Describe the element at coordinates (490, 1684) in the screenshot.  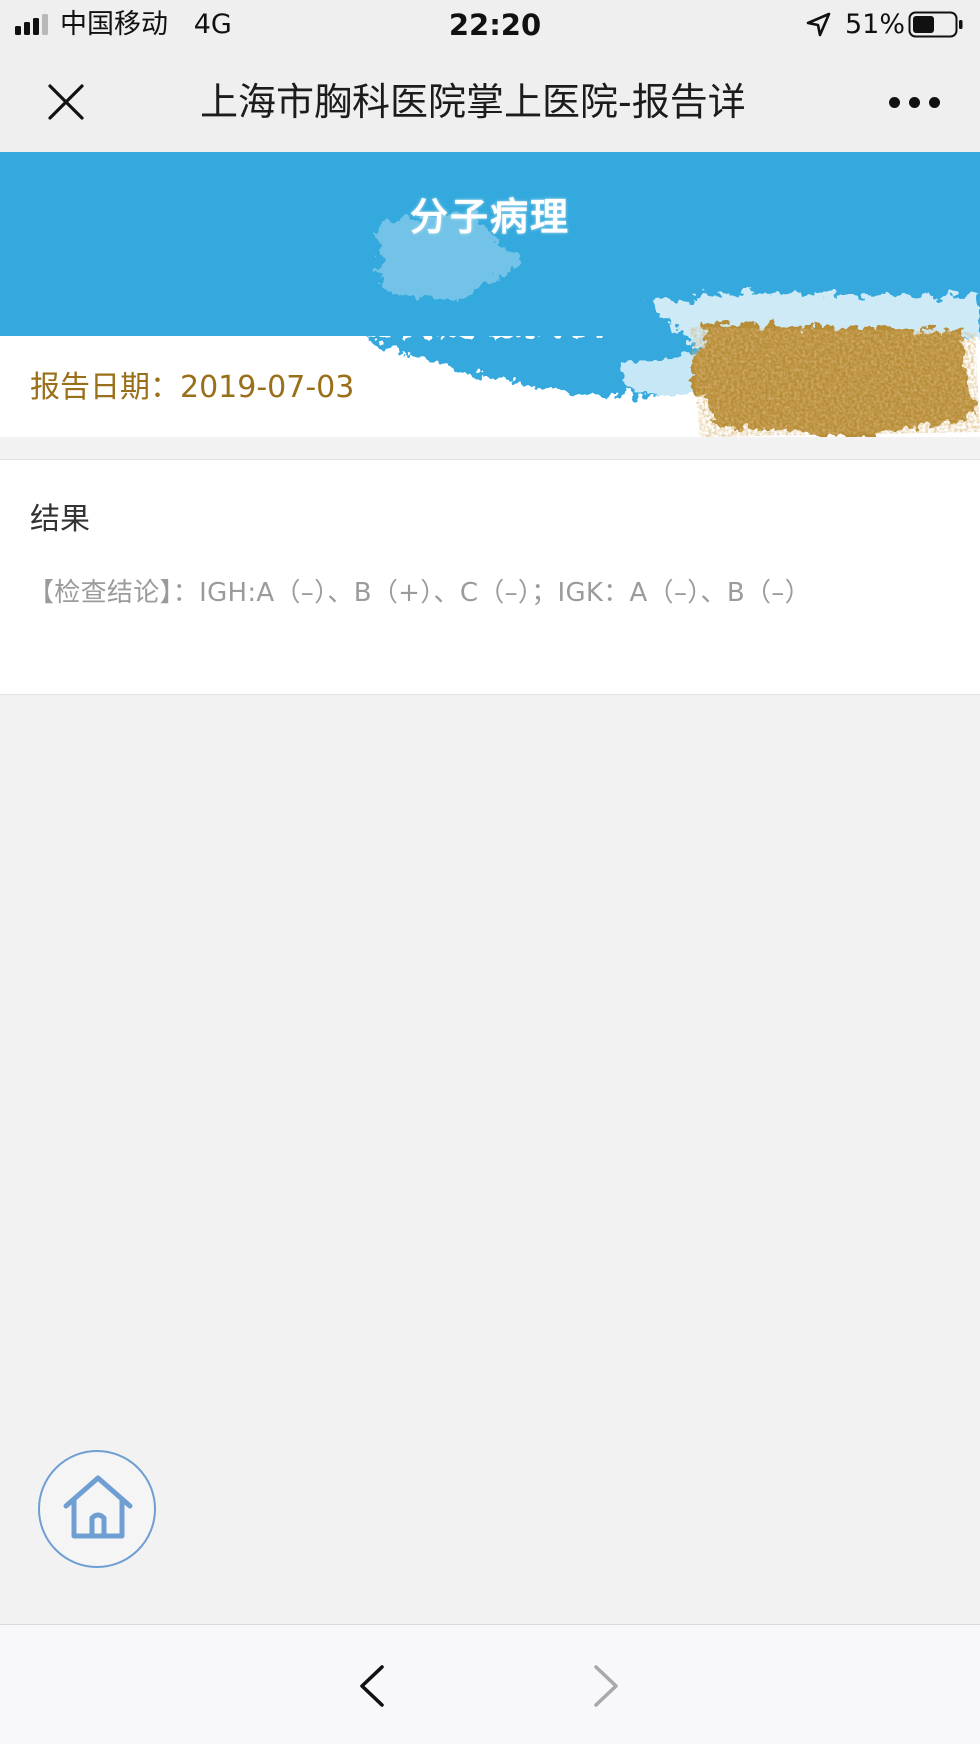
I see `bottom-toolbar` at that location.